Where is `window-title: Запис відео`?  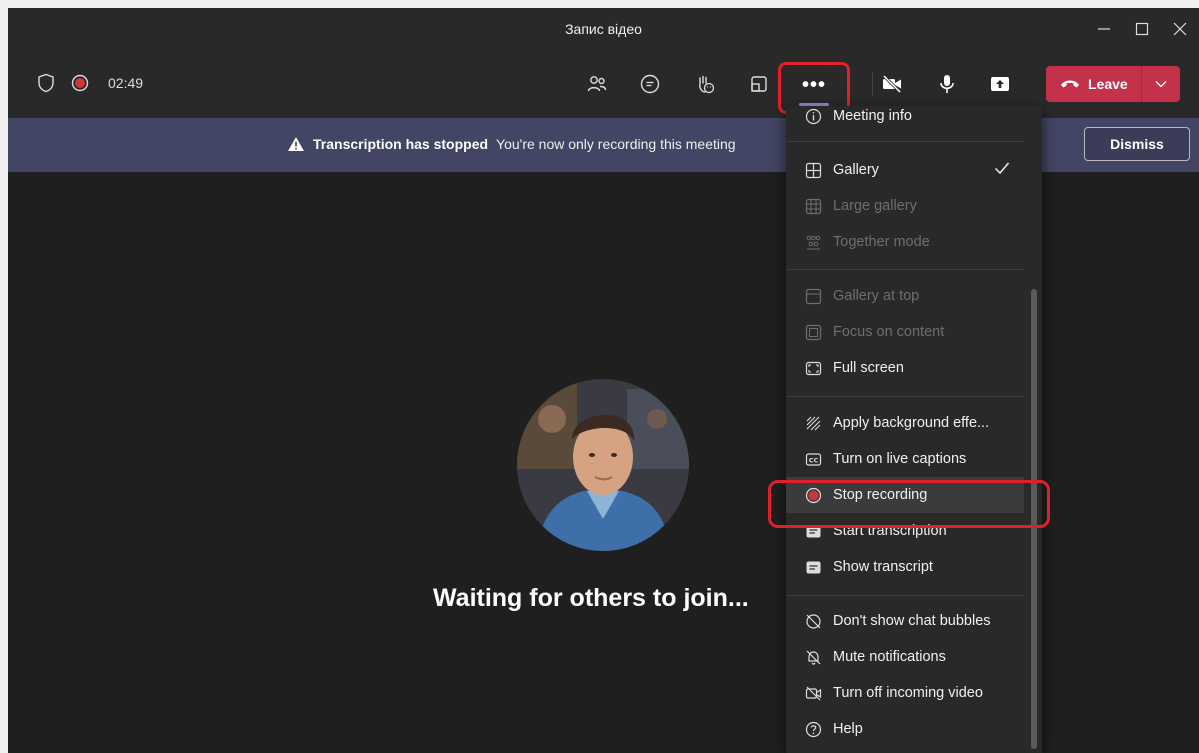 window-title: Запис відео is located at coordinates (603, 29).